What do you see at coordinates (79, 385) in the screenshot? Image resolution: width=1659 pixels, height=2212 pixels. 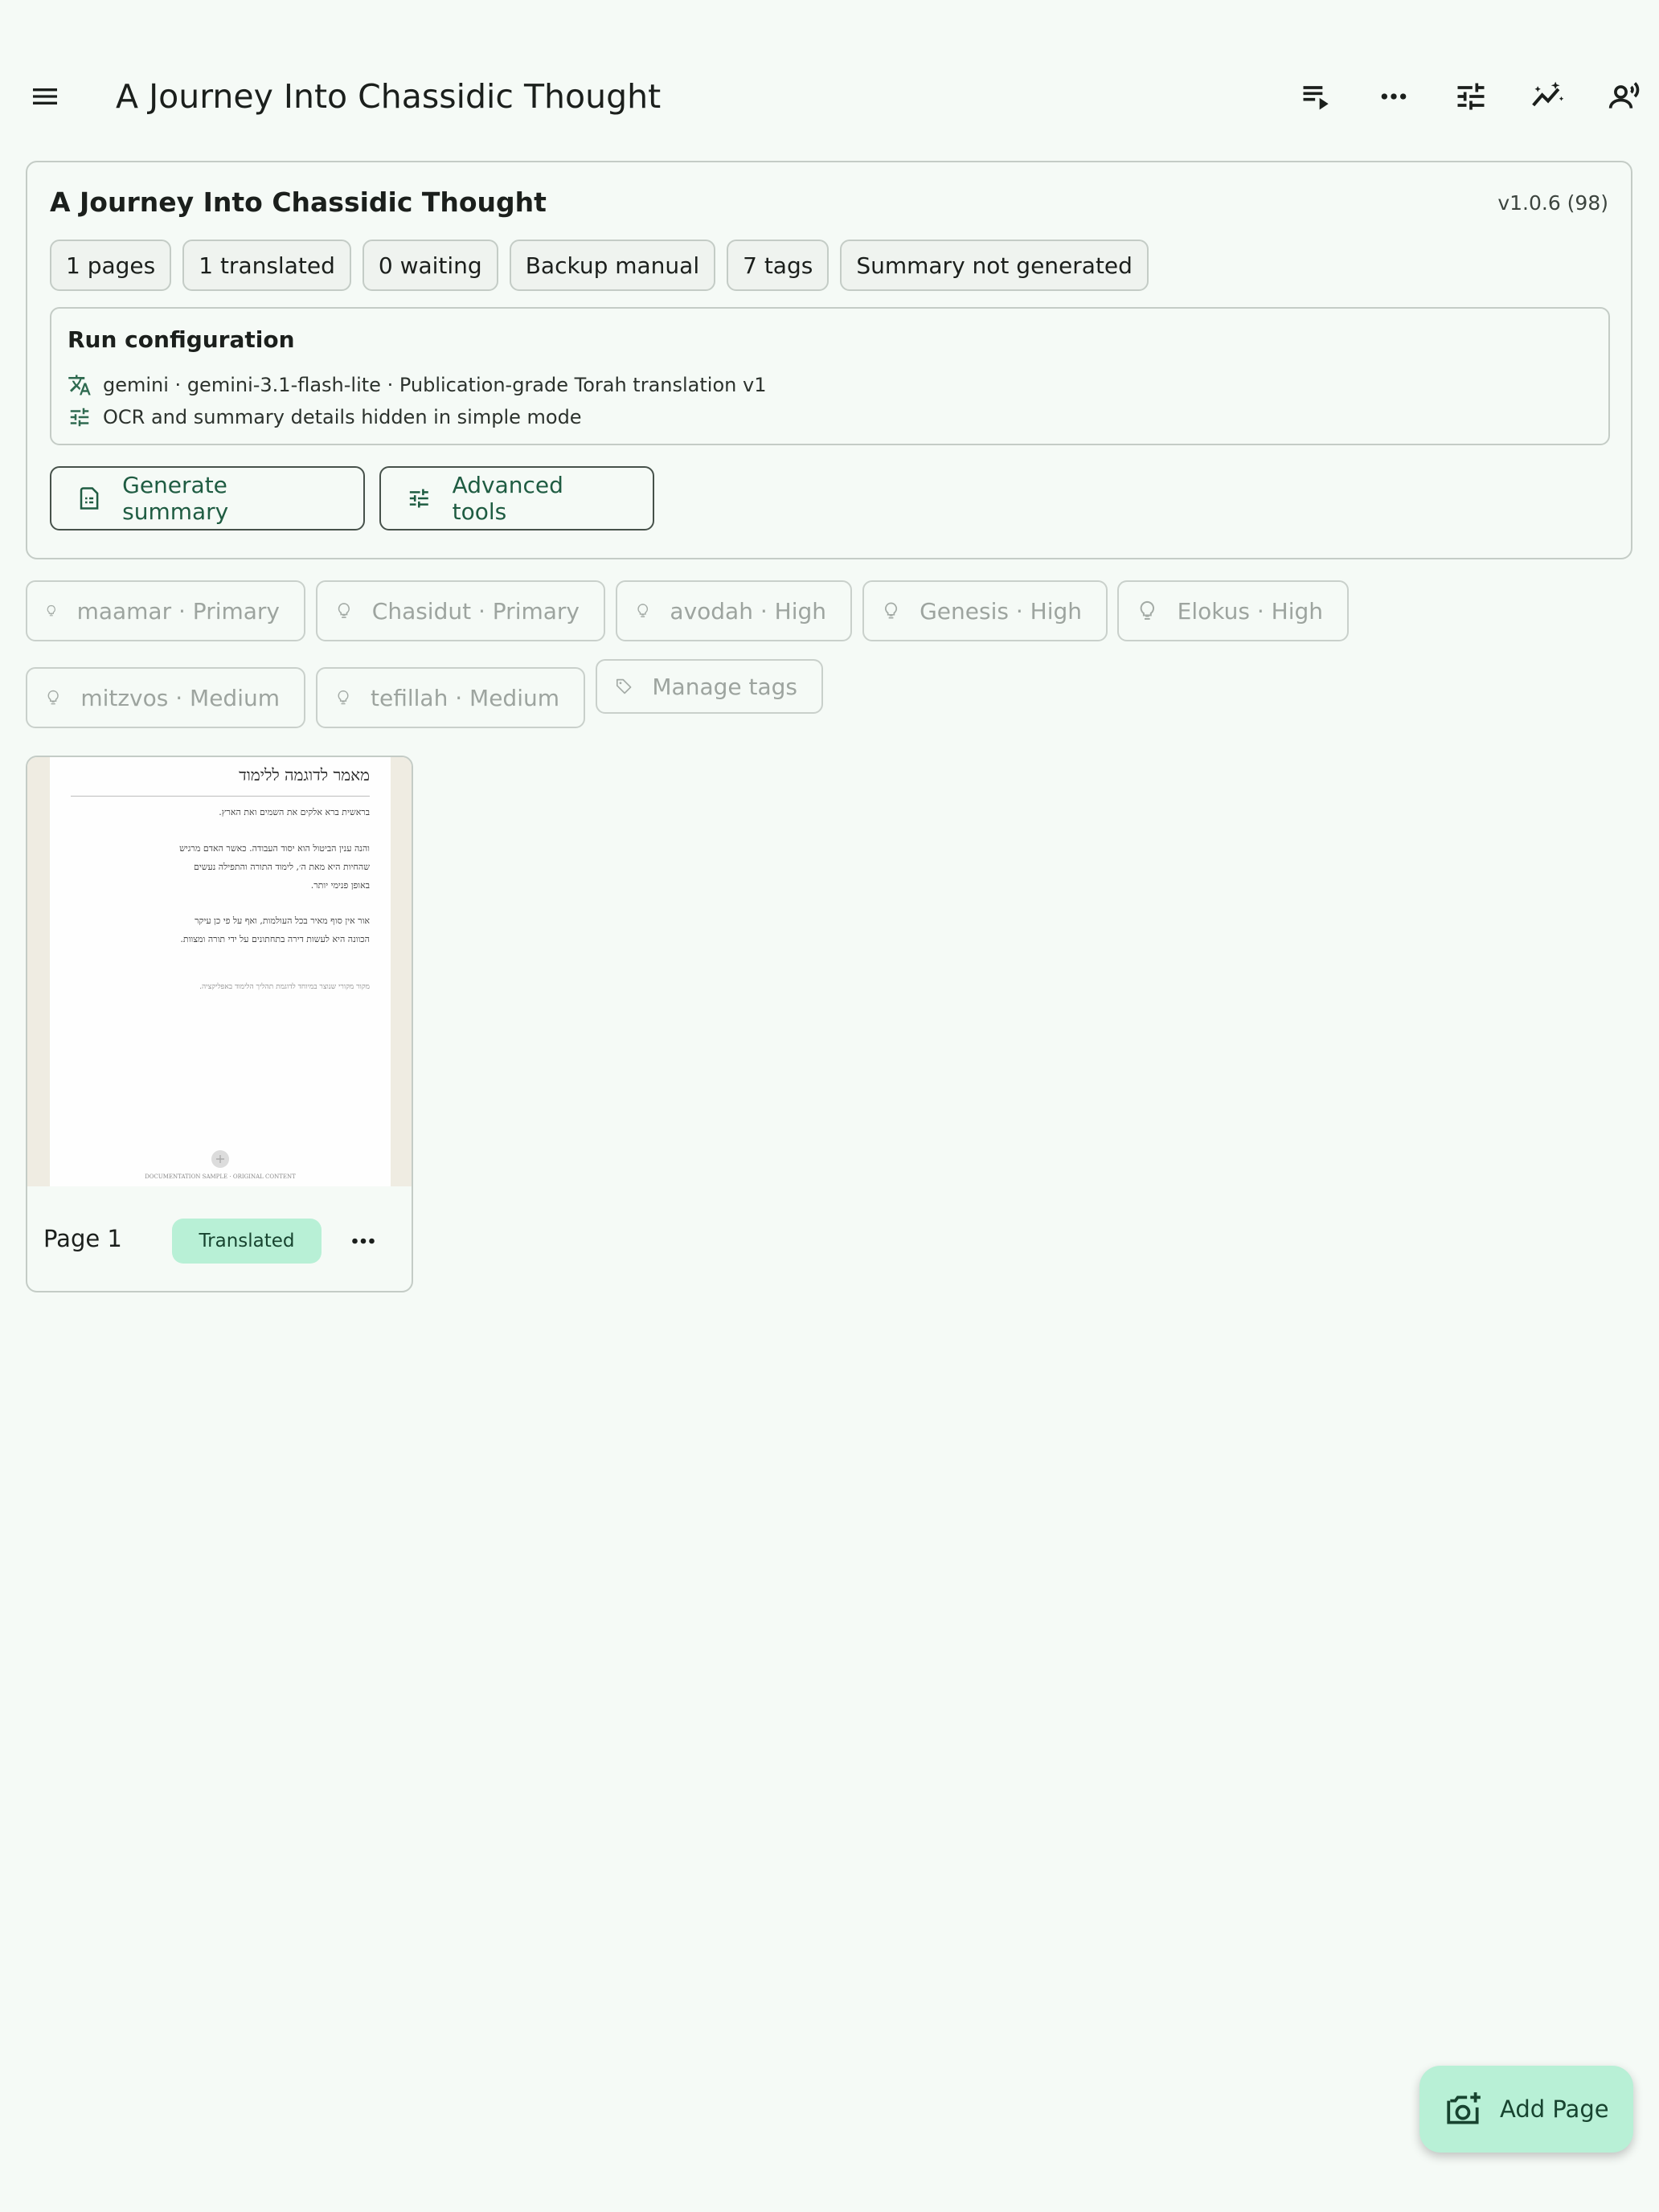 I see `translate-icon` at bounding box center [79, 385].